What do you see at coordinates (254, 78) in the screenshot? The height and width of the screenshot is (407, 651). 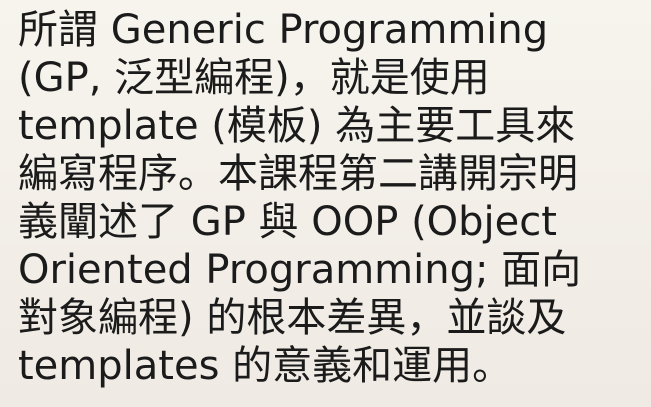 I see `description-line: (GP, 泛型編程)，就是使用` at bounding box center [254, 78].